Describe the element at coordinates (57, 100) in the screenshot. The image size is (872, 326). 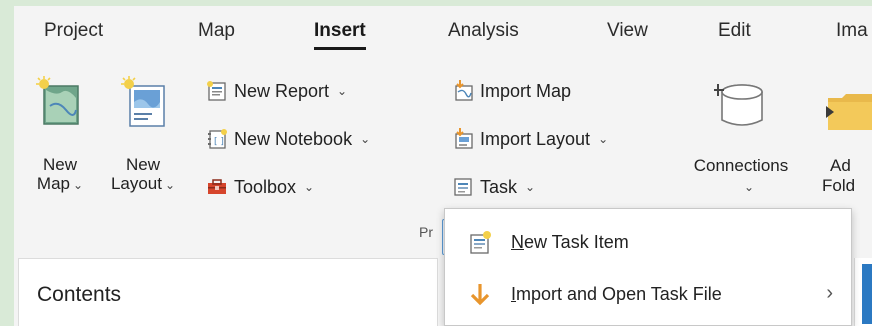
I see `new-map-icon` at that location.